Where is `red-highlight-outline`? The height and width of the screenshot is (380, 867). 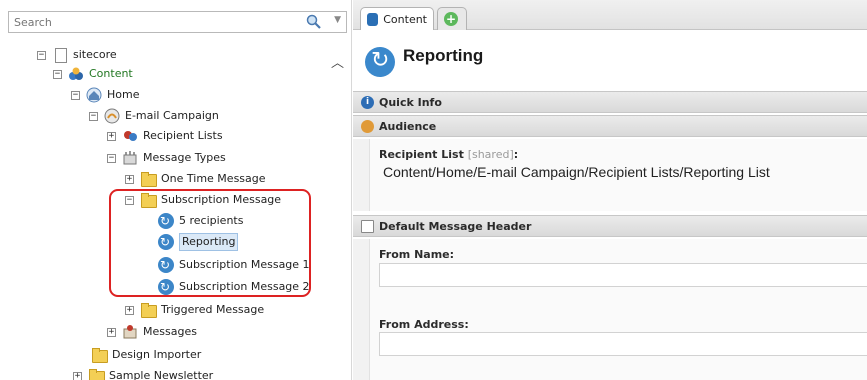
red-highlight-outline is located at coordinates (210, 243).